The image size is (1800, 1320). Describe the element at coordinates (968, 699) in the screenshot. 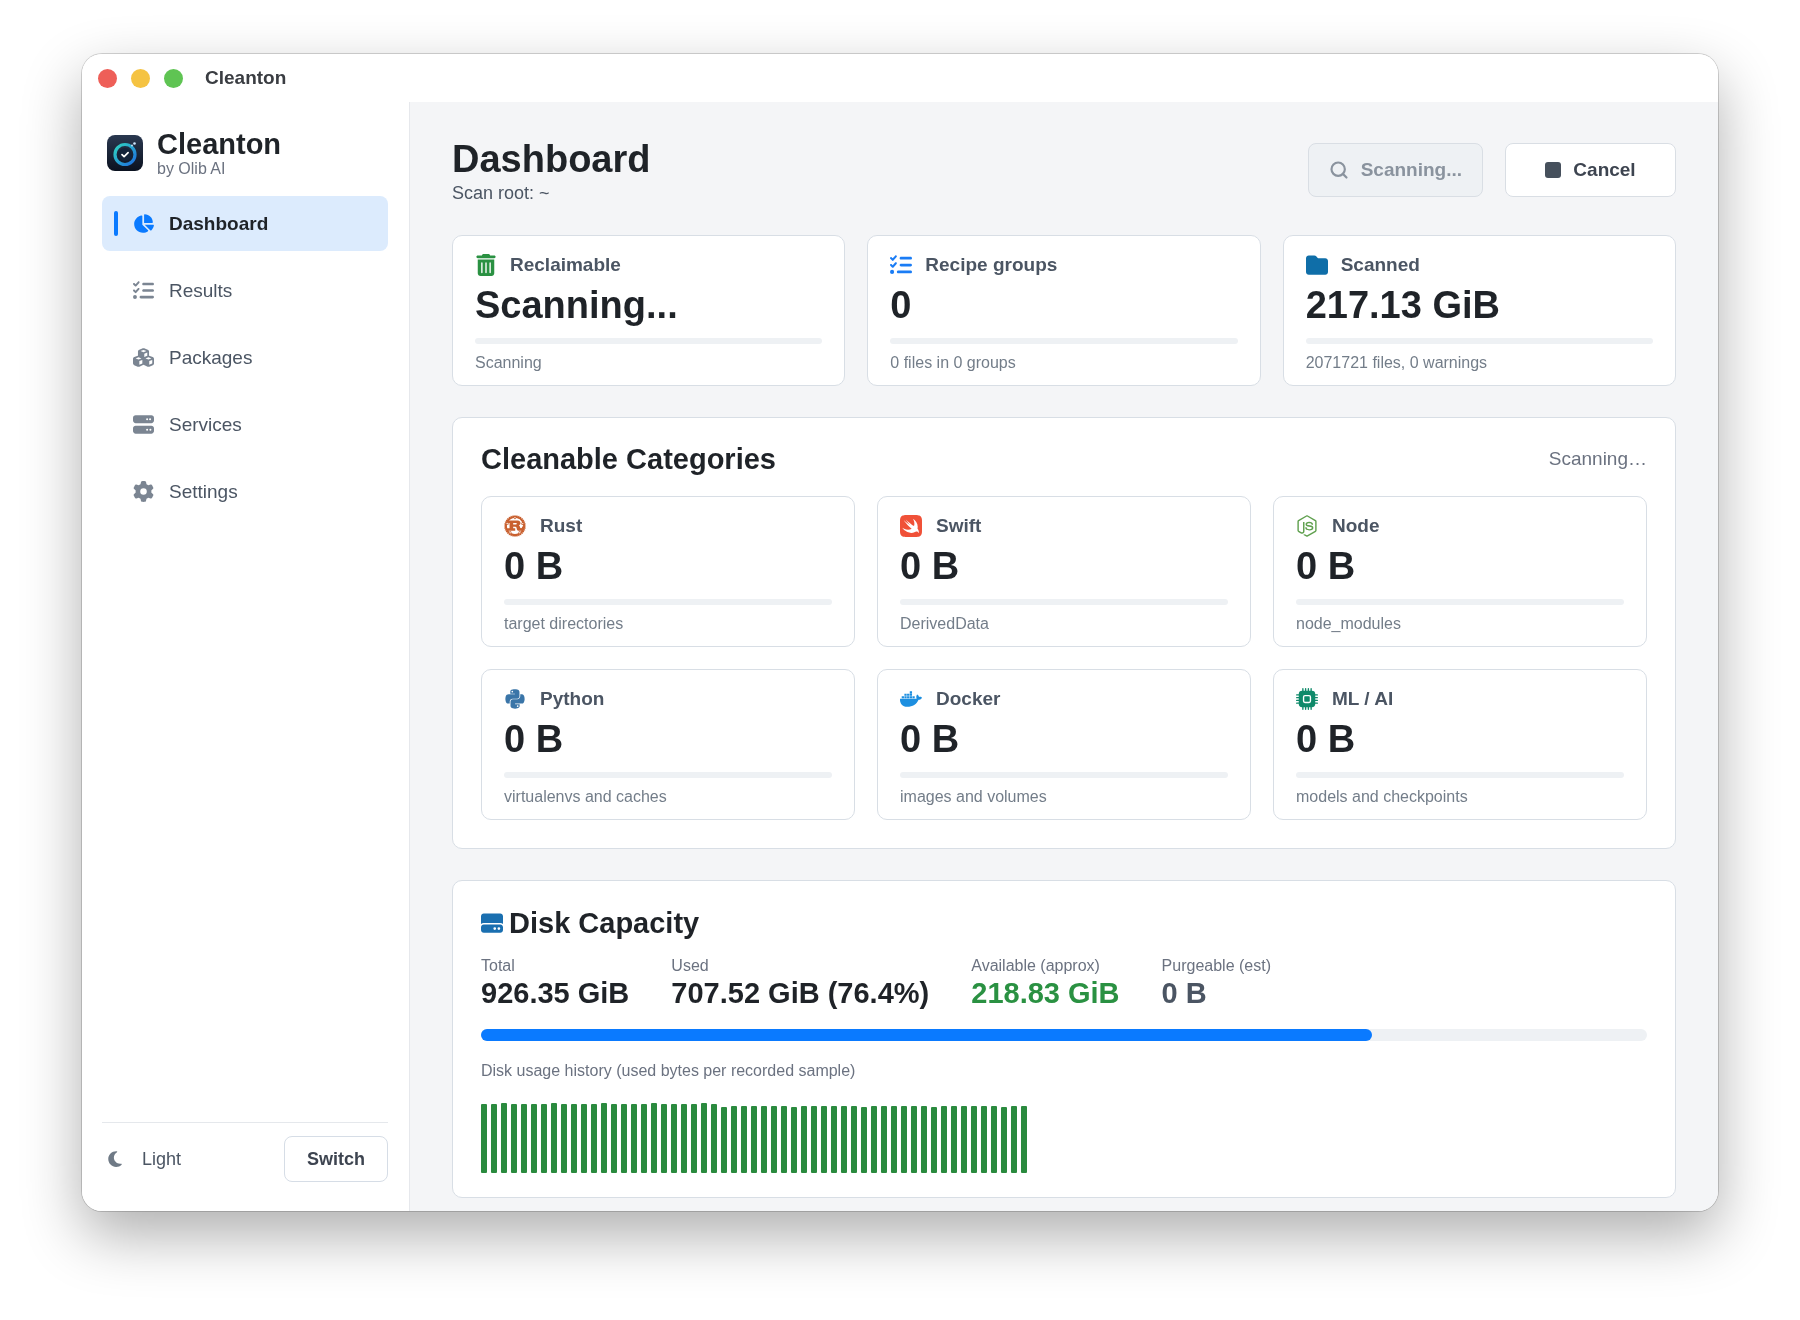

I see `category-name: Docker` at that location.